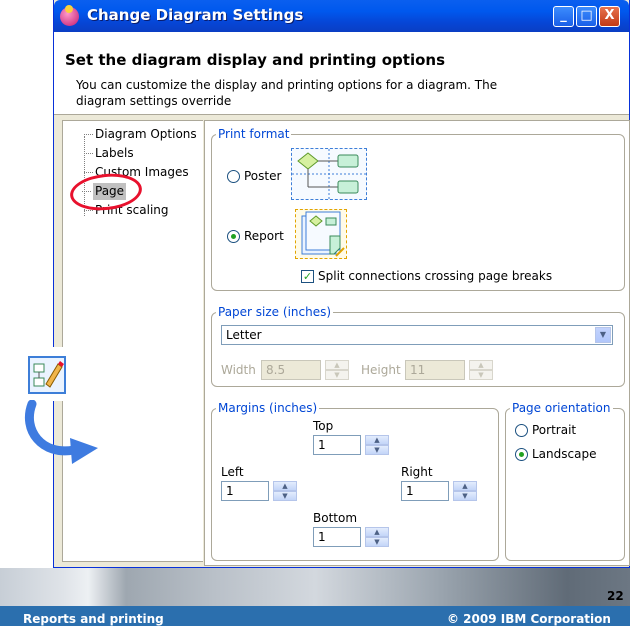 The image size is (630, 626). I want to click on page-number: 22, so click(615, 596).